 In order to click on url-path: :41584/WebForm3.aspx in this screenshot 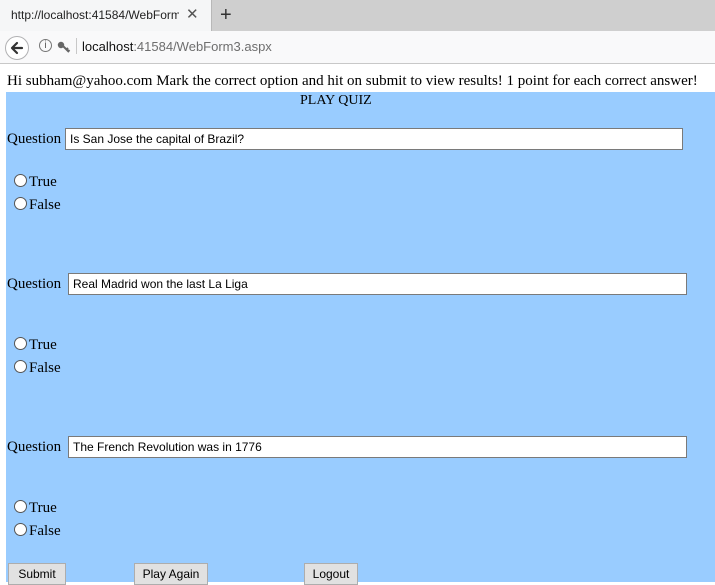, I will do `click(202, 46)`.